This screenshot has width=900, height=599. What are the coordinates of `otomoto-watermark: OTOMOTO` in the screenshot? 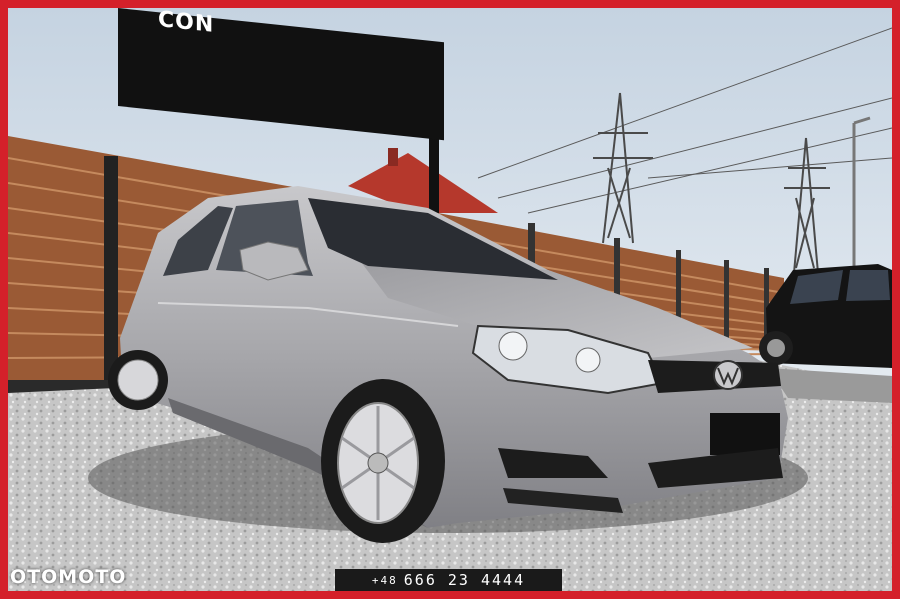 It's located at (68, 577).